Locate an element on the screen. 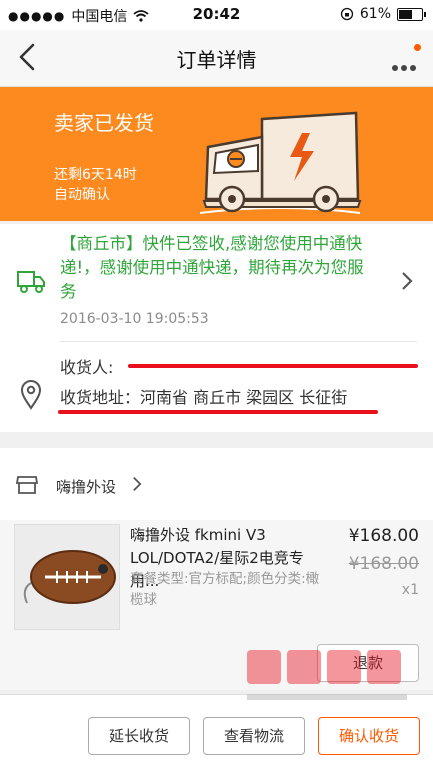 Image resolution: width=433 pixels, height=769 pixels. confirm-receipt-button: 确认收货 is located at coordinates (369, 736).